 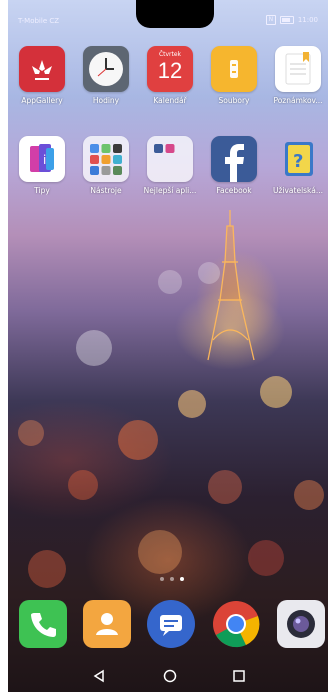 I want to click on back-icon, so click(x=98, y=676).